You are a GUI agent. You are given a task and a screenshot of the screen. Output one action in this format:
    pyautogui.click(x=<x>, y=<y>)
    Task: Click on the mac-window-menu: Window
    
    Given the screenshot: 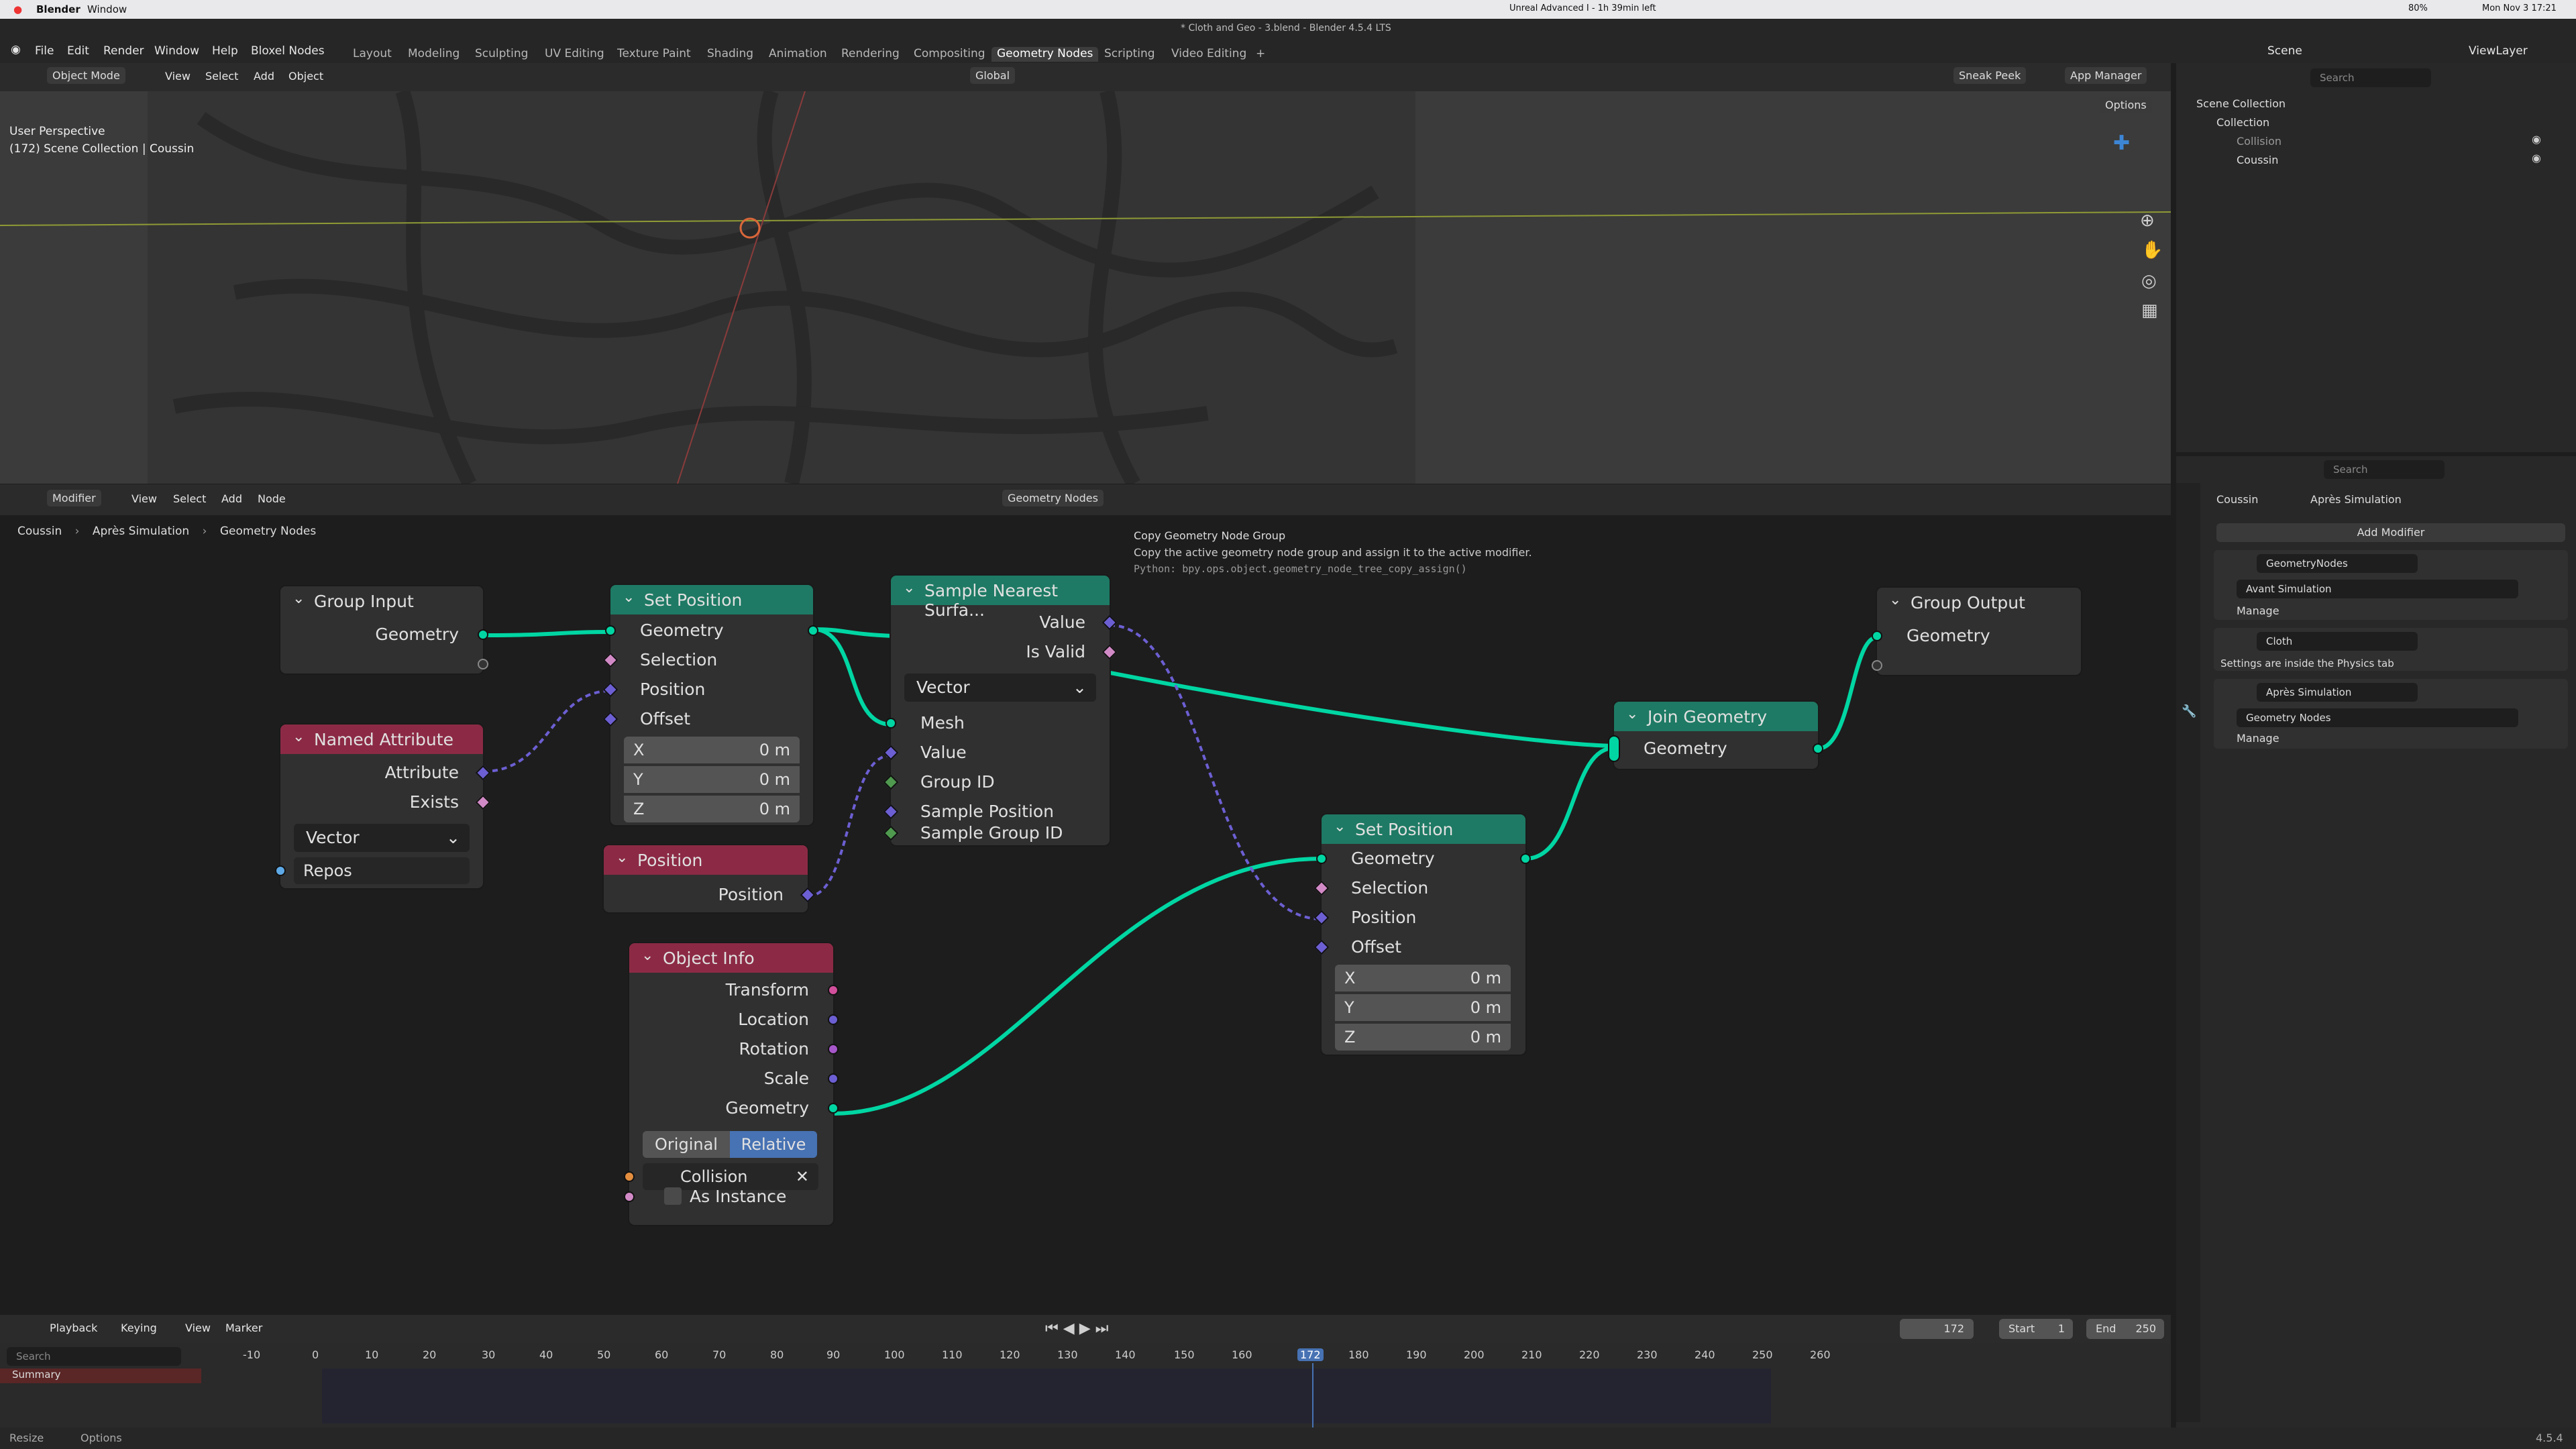 What is the action you would take?
    pyautogui.click(x=107, y=9)
    